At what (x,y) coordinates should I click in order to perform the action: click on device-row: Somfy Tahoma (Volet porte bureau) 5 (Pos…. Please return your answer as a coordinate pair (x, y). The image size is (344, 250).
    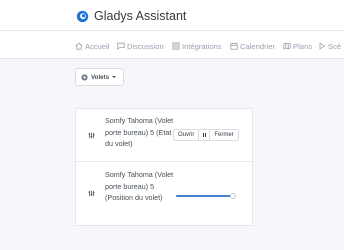
    Looking at the image, I should click on (164, 194).